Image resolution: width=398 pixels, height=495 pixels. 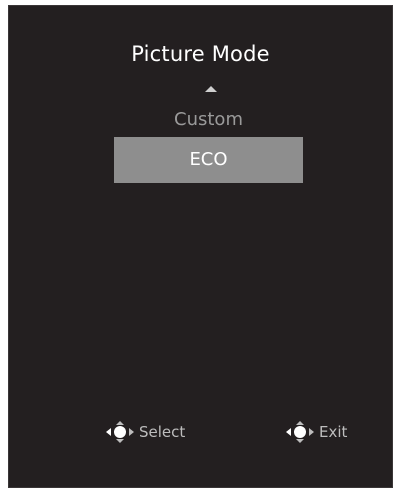 I want to click on select-hint: Select, so click(x=145, y=432).